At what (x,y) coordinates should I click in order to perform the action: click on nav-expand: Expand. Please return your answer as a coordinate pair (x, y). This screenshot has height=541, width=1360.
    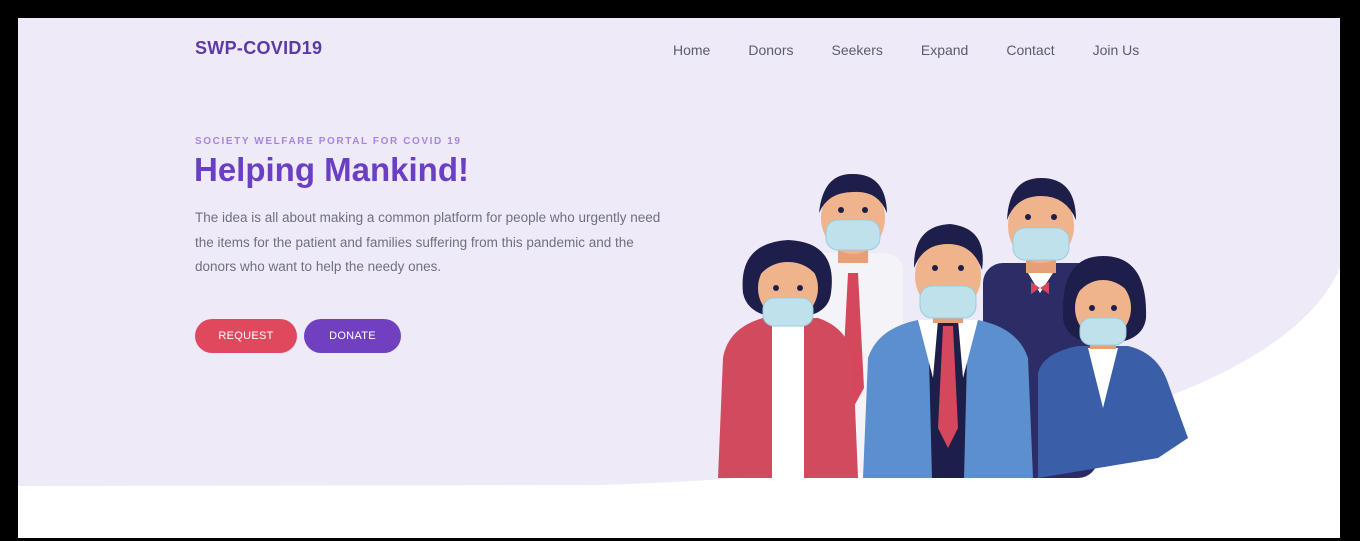
    Looking at the image, I should click on (944, 50).